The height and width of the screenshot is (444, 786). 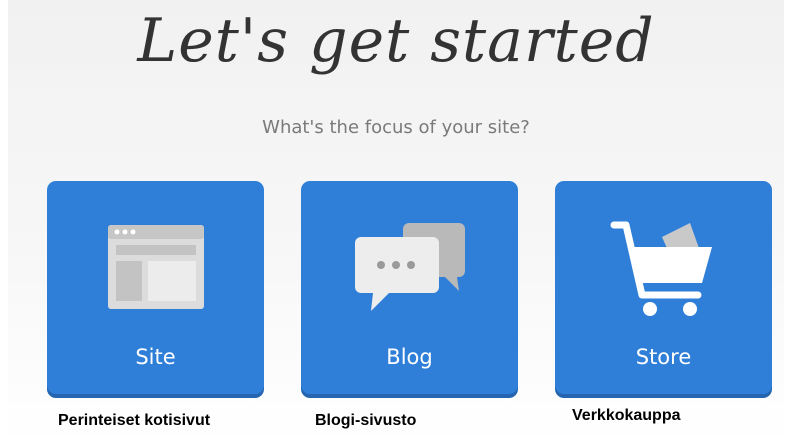 I want to click on site-card-label: Site, so click(x=155, y=357).